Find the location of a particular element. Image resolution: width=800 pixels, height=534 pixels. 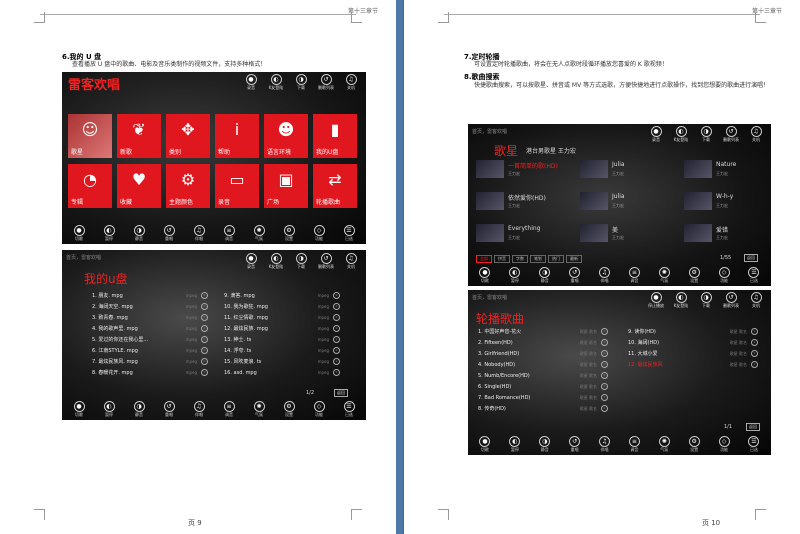

filter-tab: 最新 is located at coordinates (574, 259).